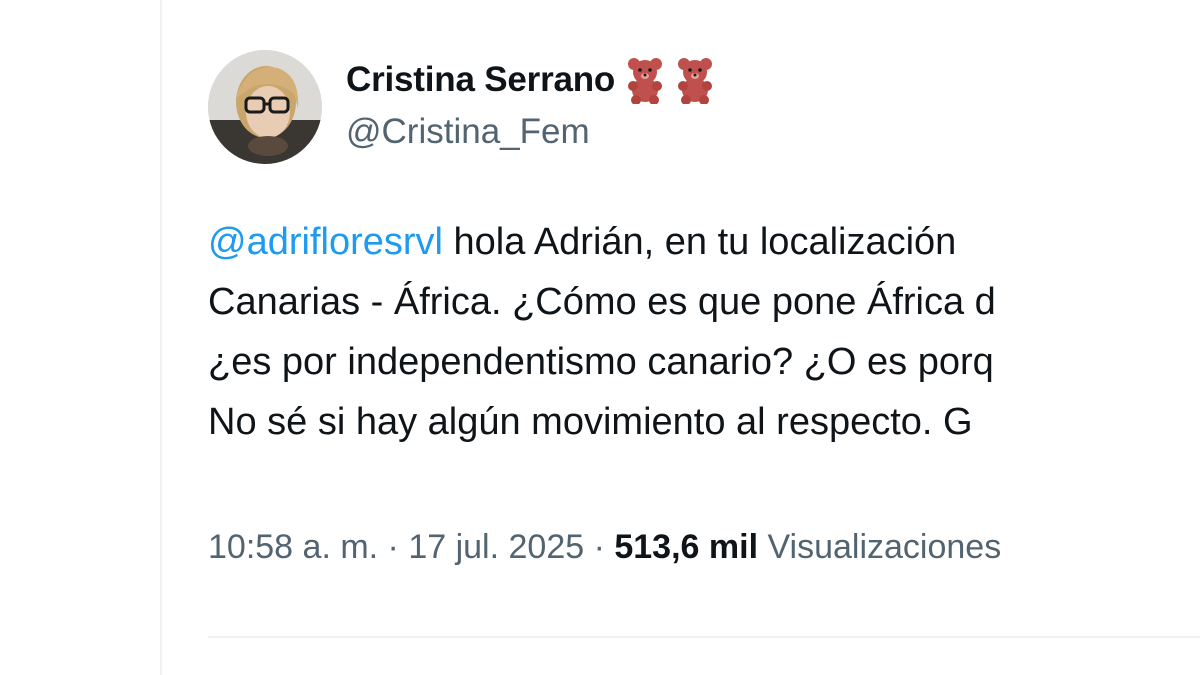  Describe the element at coordinates (880, 547) in the screenshot. I see `views-label: Visualizaciones` at that location.